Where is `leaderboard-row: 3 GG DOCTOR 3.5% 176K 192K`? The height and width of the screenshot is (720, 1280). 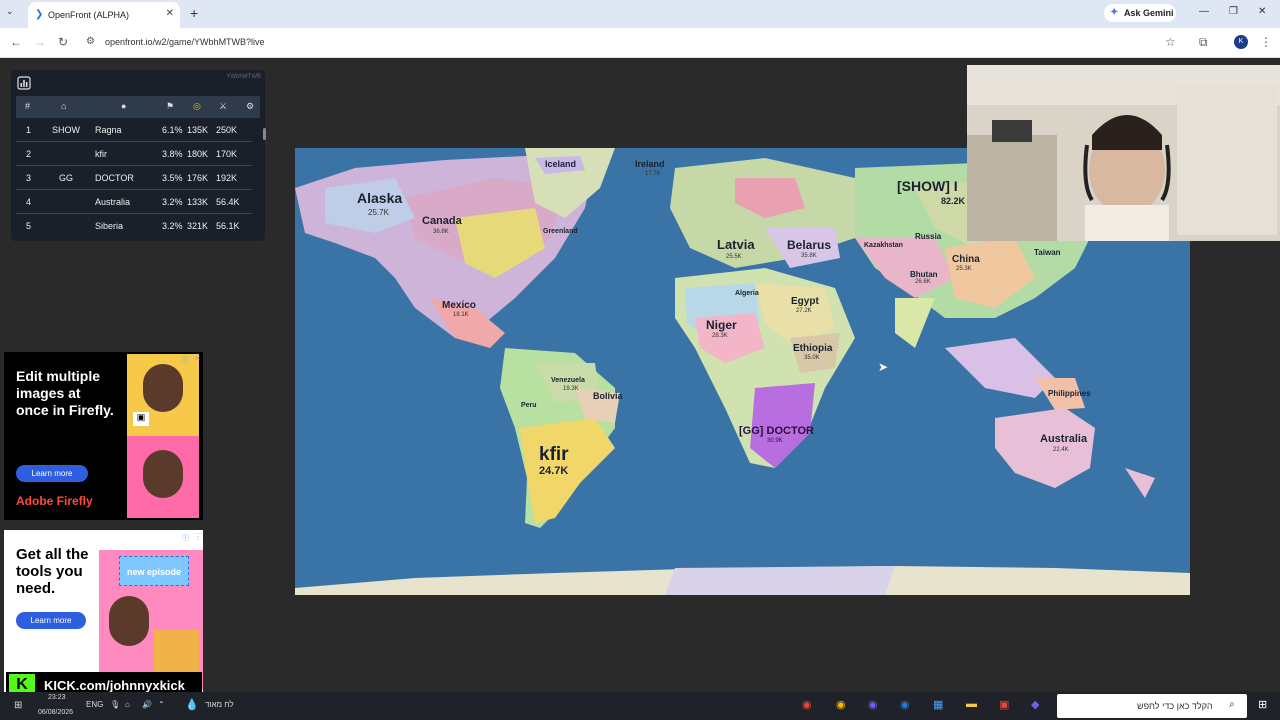 leaderboard-row: 3 GG DOCTOR 3.5% 176K 192K is located at coordinates (134, 178).